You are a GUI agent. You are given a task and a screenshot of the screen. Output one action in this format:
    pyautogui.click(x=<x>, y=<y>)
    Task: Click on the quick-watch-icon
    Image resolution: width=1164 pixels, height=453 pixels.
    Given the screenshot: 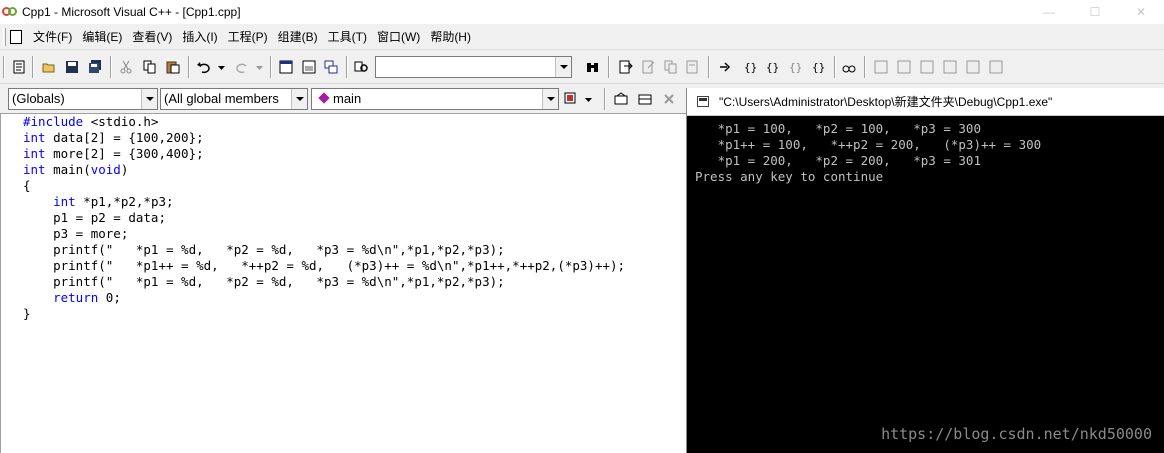 What is the action you would take?
    pyautogui.click(x=849, y=67)
    